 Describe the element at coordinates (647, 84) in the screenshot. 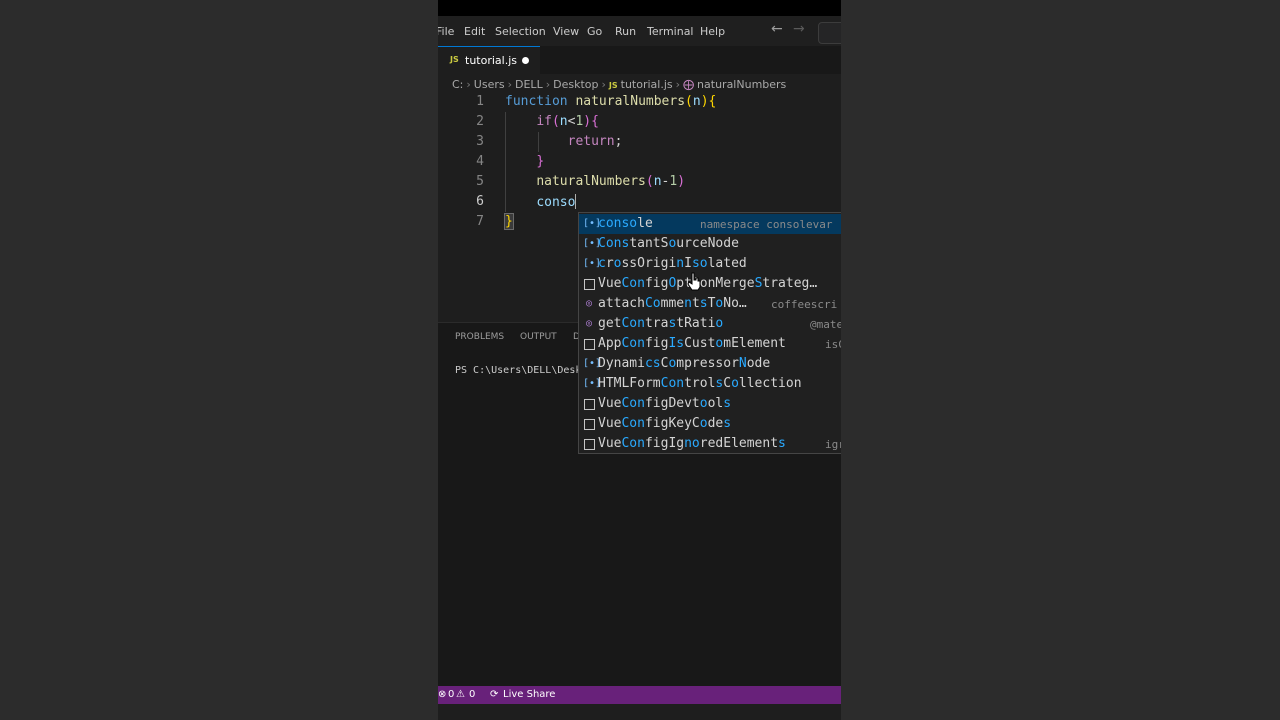

I see `breadcrumb-file: tutorial.js` at that location.